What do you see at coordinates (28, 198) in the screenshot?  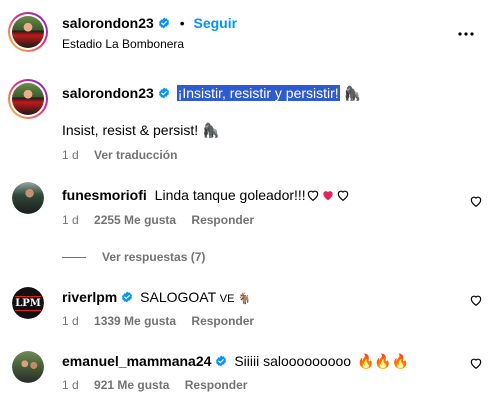 I see `comment-avatar-funesmoriofi` at bounding box center [28, 198].